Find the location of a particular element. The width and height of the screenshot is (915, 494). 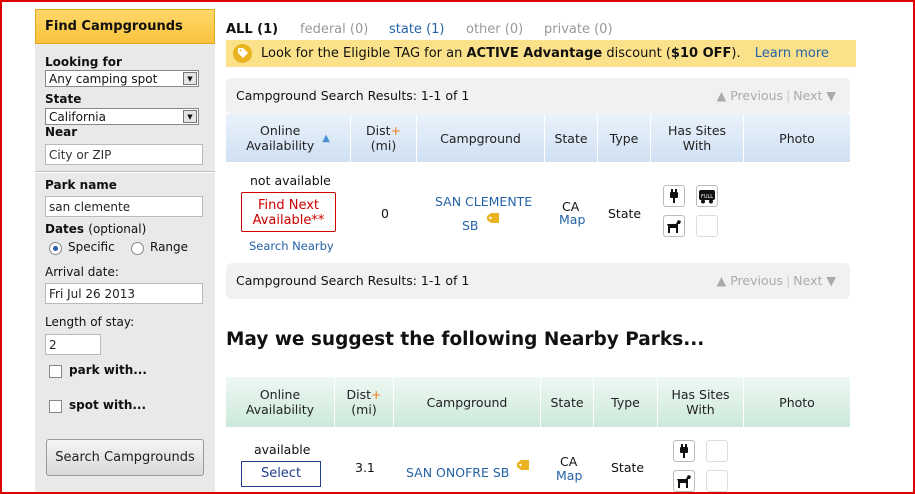

col-dist-plus: + is located at coordinates (376, 394).